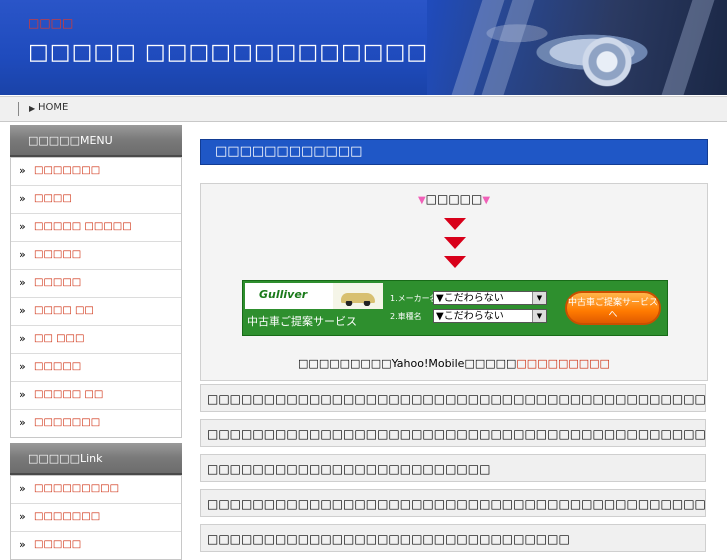 The image size is (727, 560). I want to click on site-title: □□□□□ □□□□□□□□□□□□□, so click(228, 52).